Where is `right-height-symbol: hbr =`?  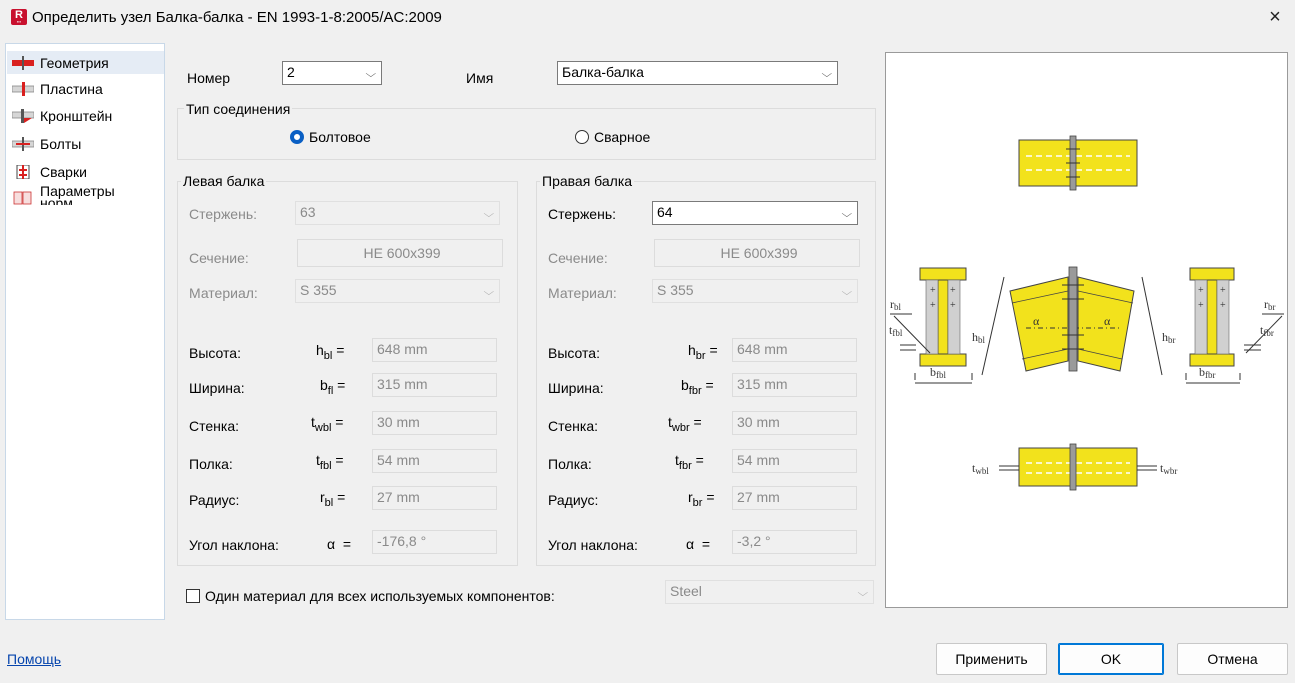
right-height-symbol: hbr = is located at coordinates (703, 352).